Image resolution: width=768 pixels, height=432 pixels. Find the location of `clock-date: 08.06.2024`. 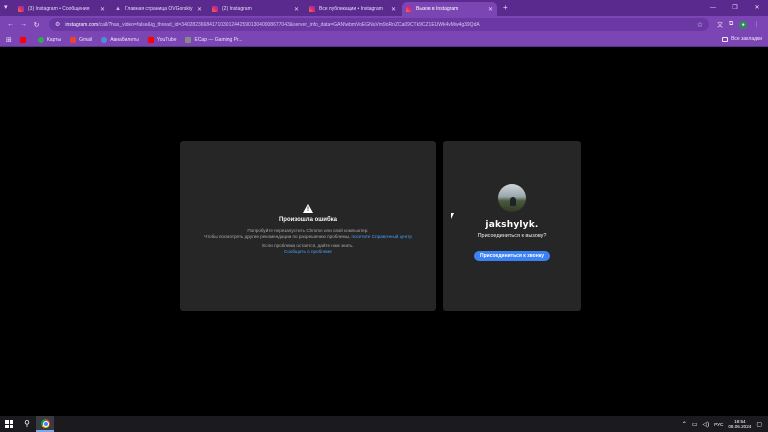

clock-date: 08.06.2024 is located at coordinates (740, 426).